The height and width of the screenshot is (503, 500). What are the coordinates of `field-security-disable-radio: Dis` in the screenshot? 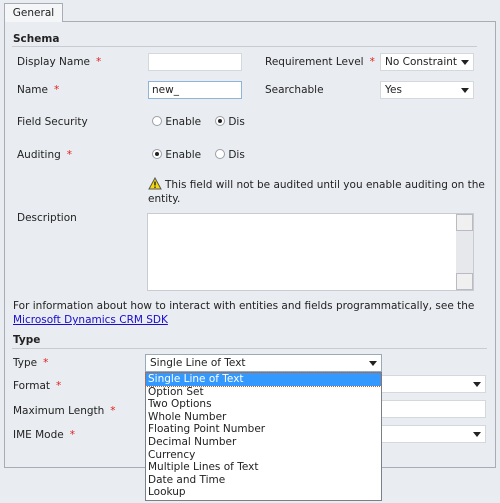 It's located at (230, 122).